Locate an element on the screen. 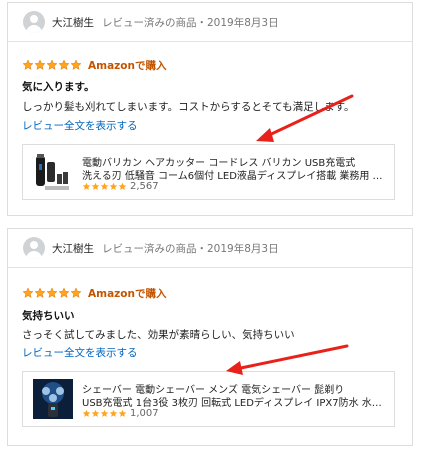 This screenshot has width=421, height=450. review-body: しっかり髪も刈れてしまいます。コストからするとそても満足します。 is located at coordinates (188, 107).